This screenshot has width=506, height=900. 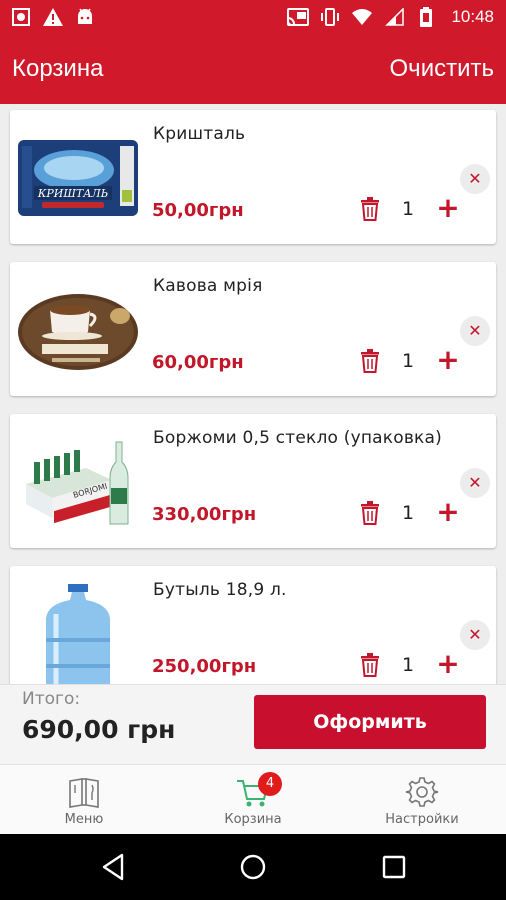 I want to click on product-price: 50,00грн, so click(x=198, y=210).